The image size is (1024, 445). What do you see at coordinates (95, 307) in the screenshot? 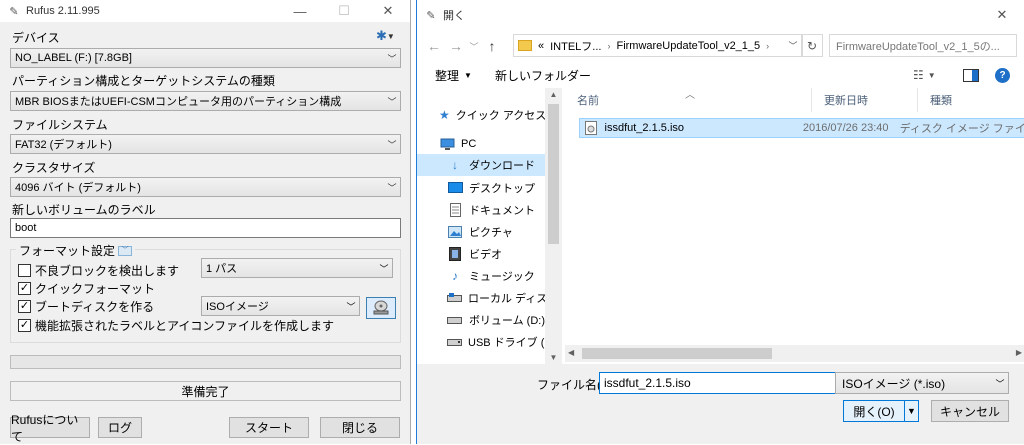
I see `bootdisk-label: ブートディスクを作る` at bounding box center [95, 307].